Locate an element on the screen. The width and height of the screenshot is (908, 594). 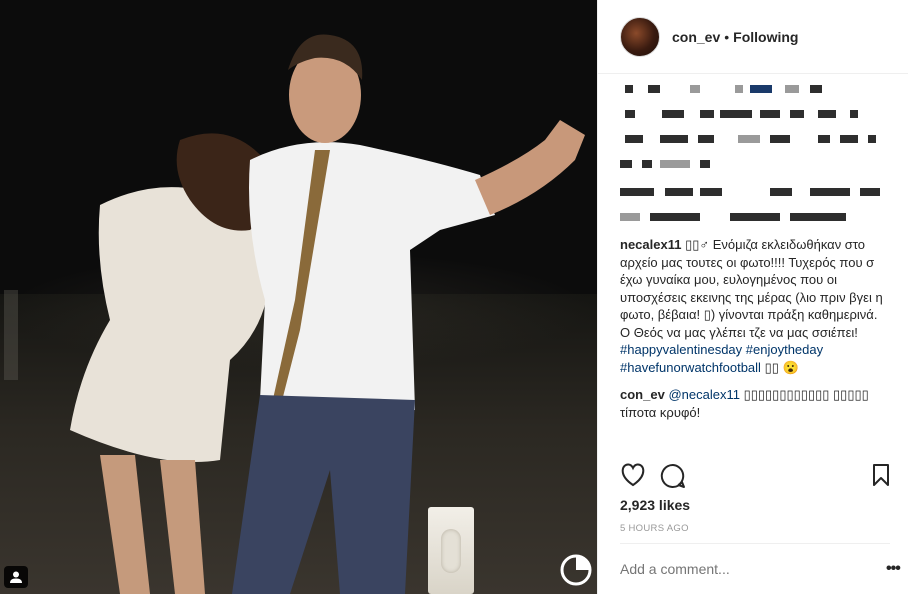
tagged-people-button is located at coordinates (16, 577).